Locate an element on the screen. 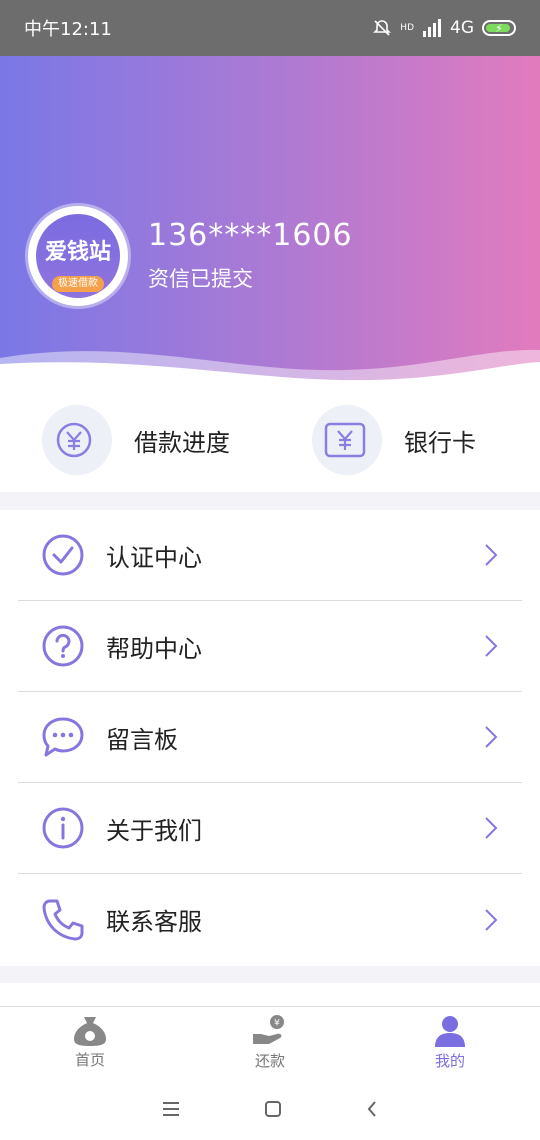 This screenshot has height=1140, width=540. yuan-circle-icon is located at coordinates (74, 440).